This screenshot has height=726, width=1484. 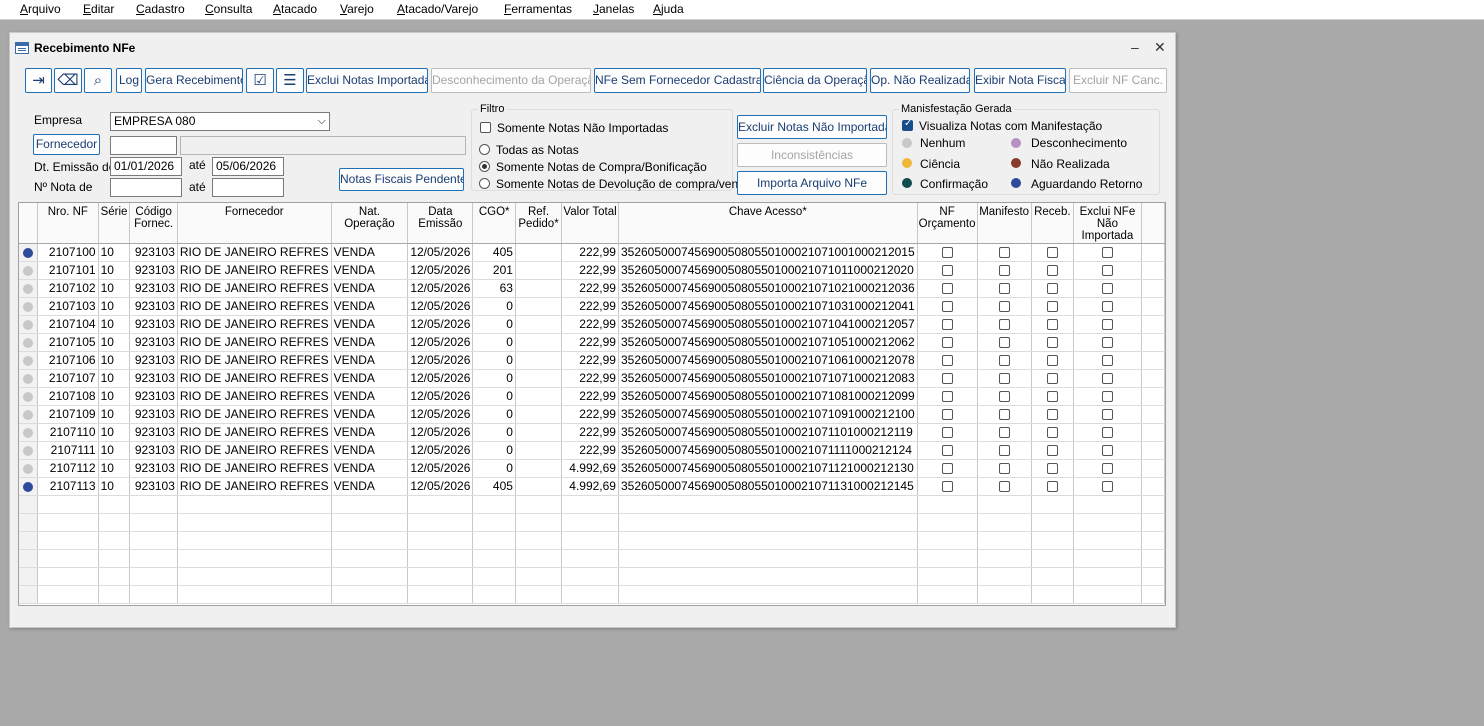 What do you see at coordinates (114, 223) in the screenshot?
I see `col-header-serie: Série` at bounding box center [114, 223].